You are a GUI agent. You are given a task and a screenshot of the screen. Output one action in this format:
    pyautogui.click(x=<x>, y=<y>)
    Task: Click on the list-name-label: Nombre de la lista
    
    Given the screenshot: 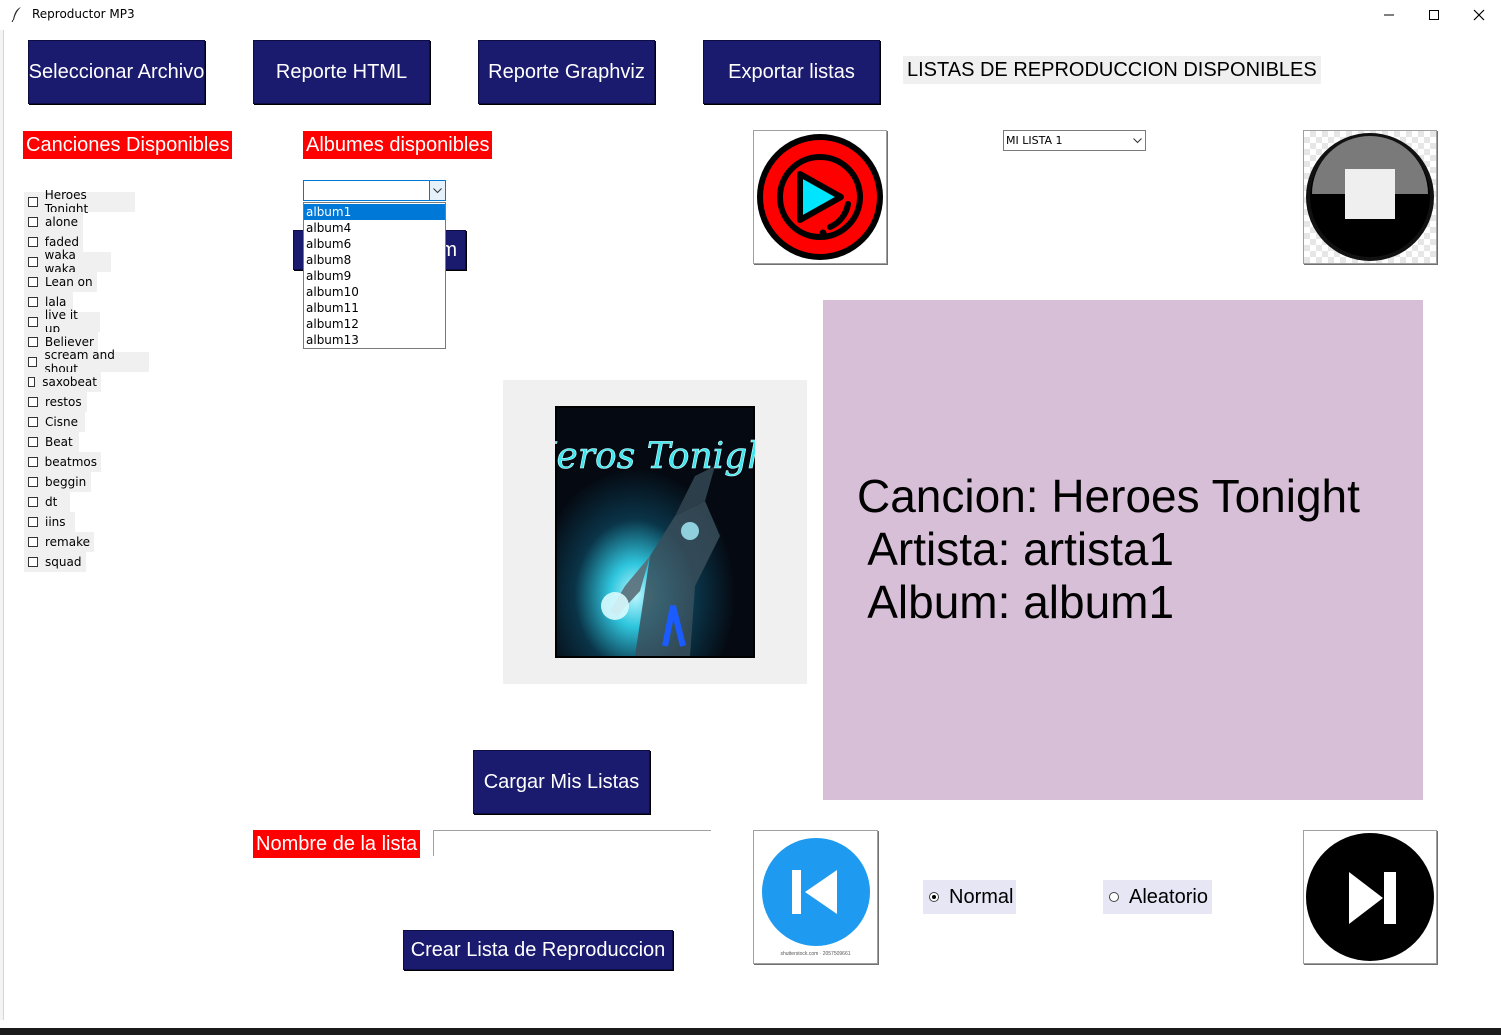 What is the action you would take?
    pyautogui.click(x=337, y=844)
    